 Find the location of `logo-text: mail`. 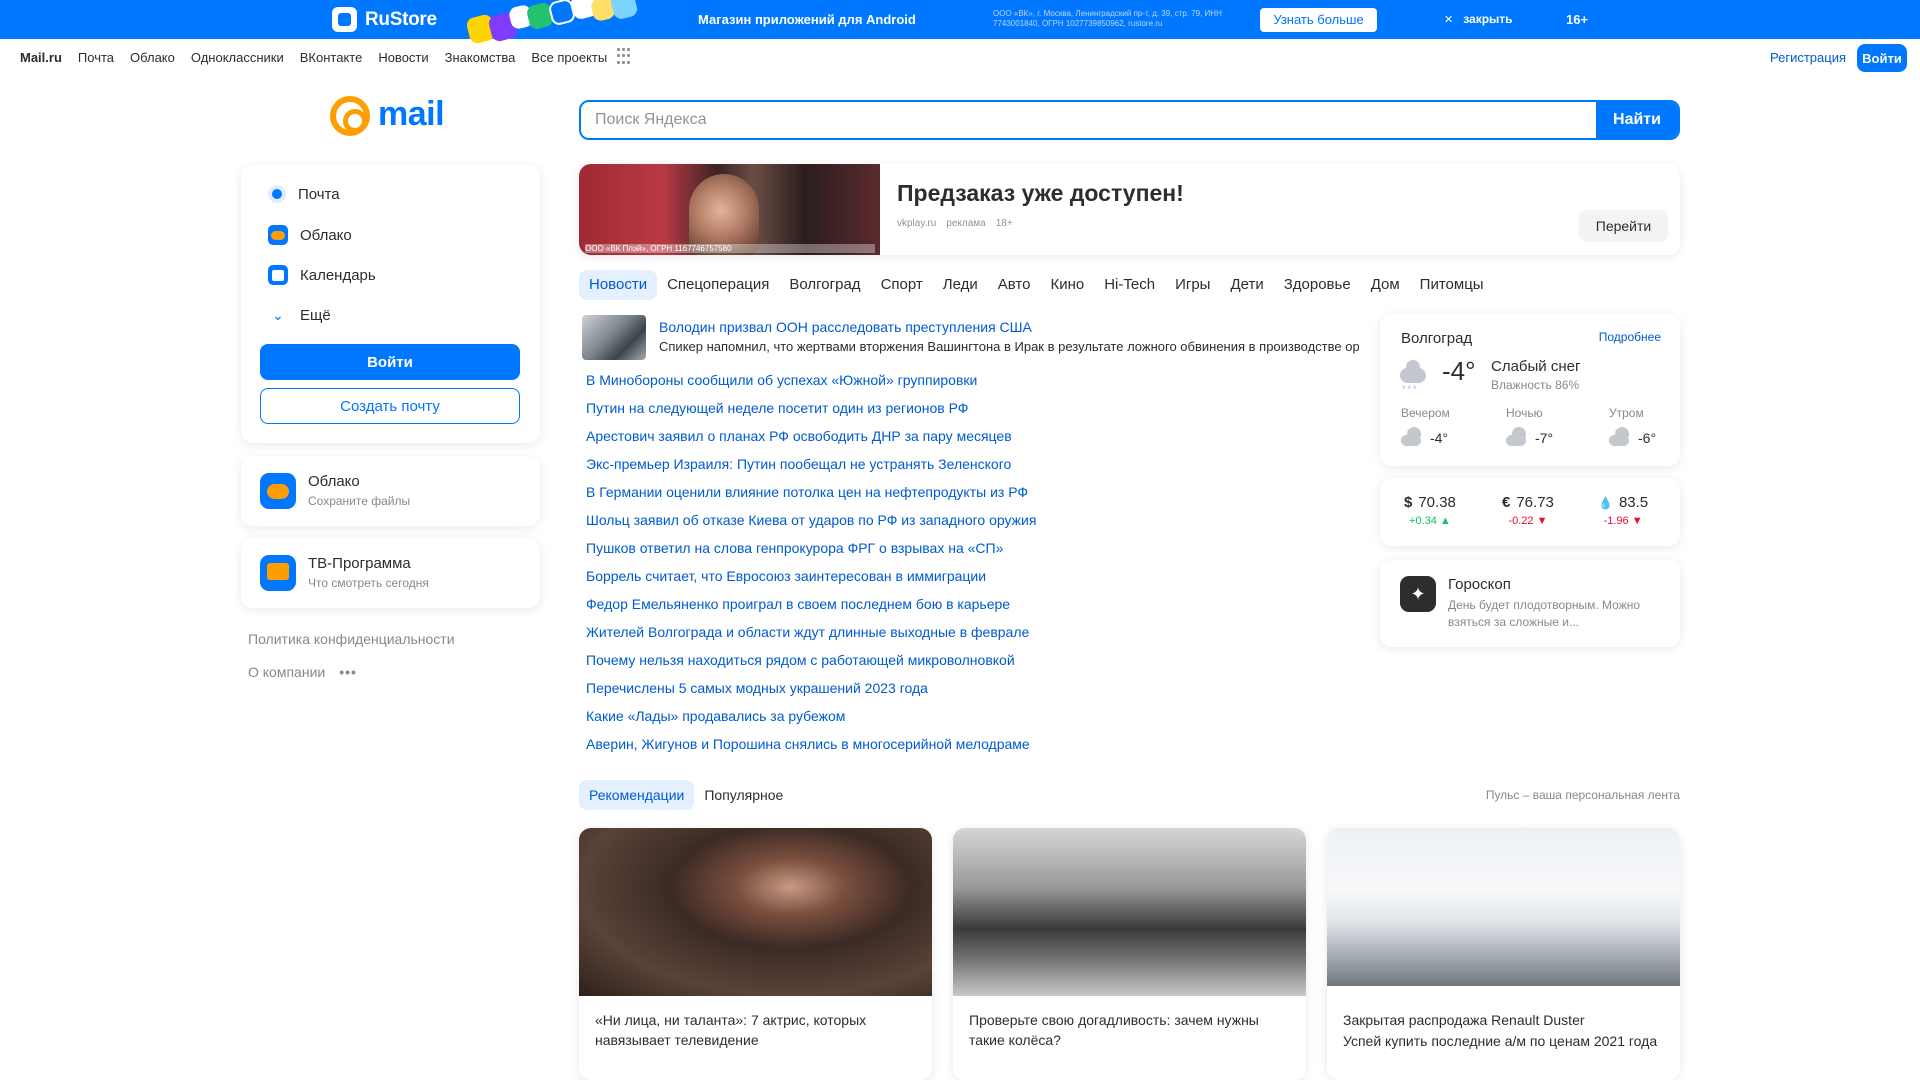

logo-text: mail is located at coordinates (411, 113).